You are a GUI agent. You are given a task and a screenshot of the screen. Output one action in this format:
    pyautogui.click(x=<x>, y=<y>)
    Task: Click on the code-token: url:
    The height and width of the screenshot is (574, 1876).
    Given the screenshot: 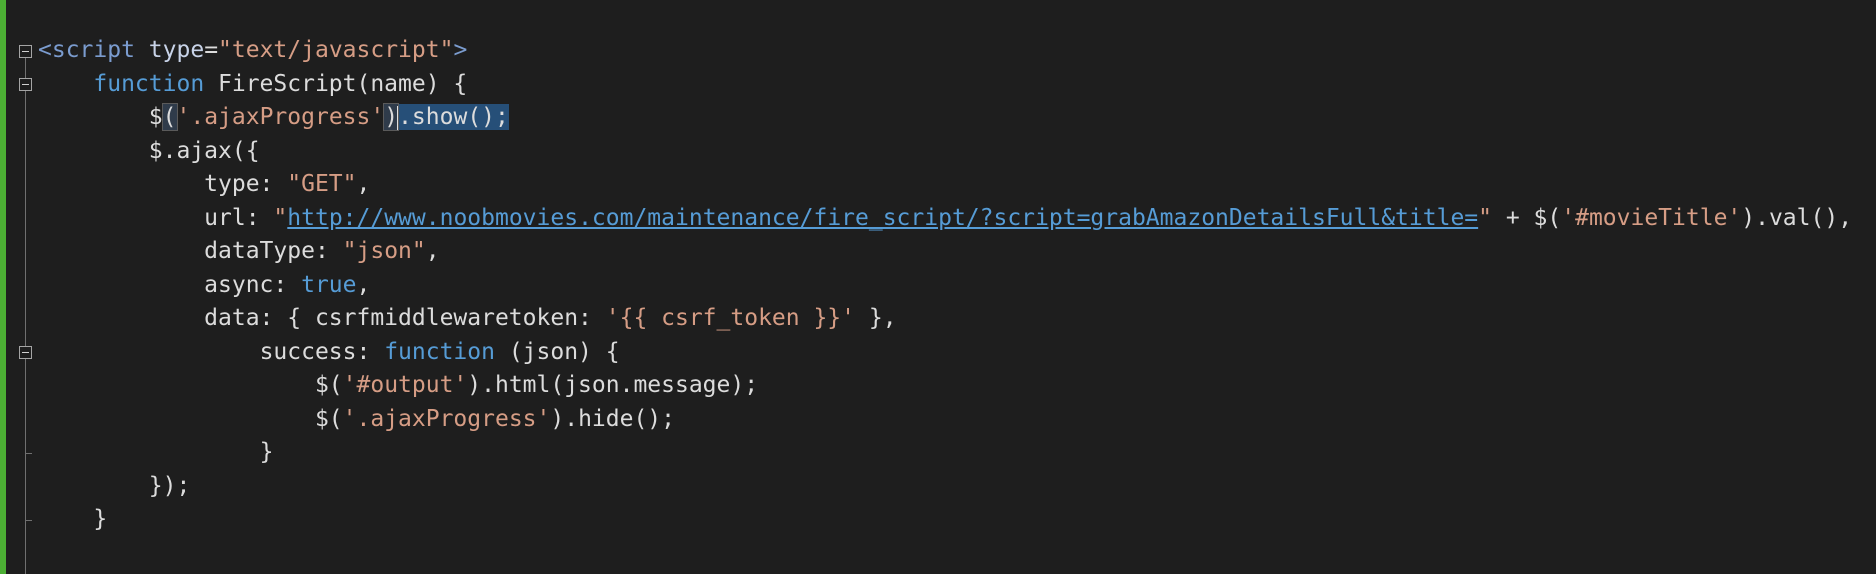 What is the action you would take?
    pyautogui.click(x=239, y=217)
    